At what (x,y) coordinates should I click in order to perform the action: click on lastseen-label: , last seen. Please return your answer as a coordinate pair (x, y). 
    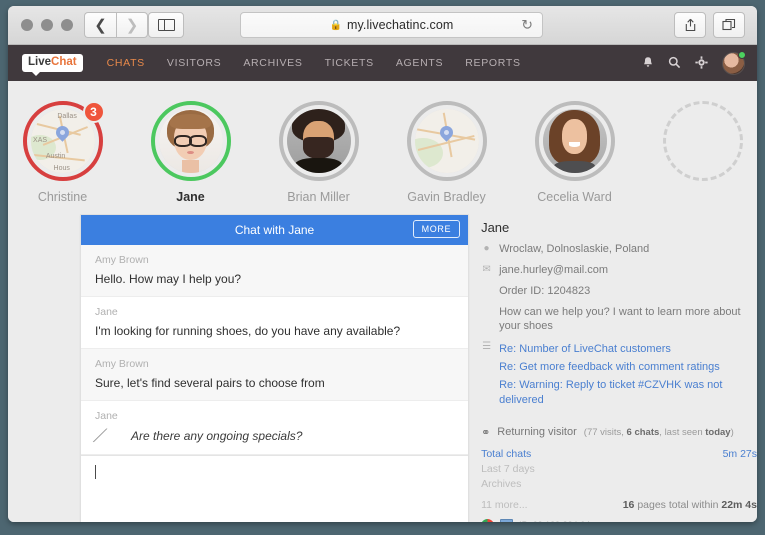
    Looking at the image, I should click on (682, 432).